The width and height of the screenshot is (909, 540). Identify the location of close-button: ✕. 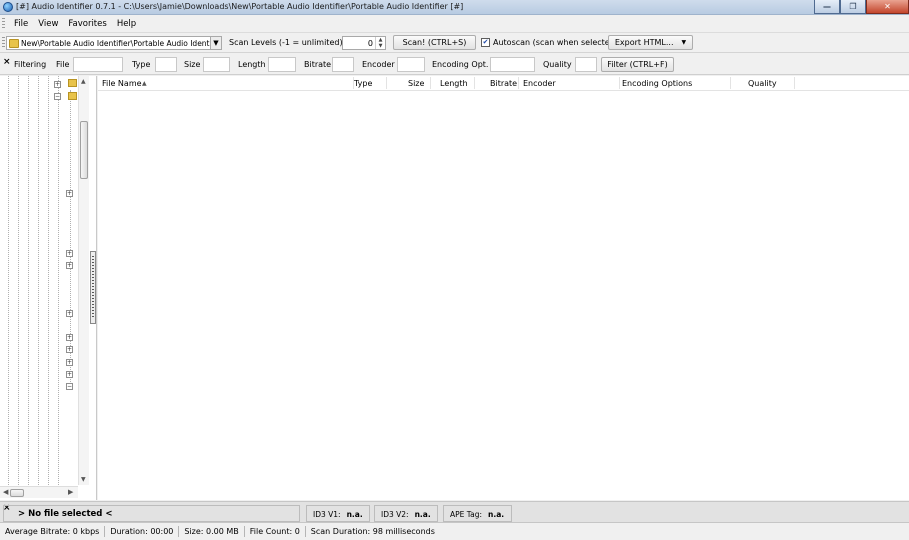
(887, 7).